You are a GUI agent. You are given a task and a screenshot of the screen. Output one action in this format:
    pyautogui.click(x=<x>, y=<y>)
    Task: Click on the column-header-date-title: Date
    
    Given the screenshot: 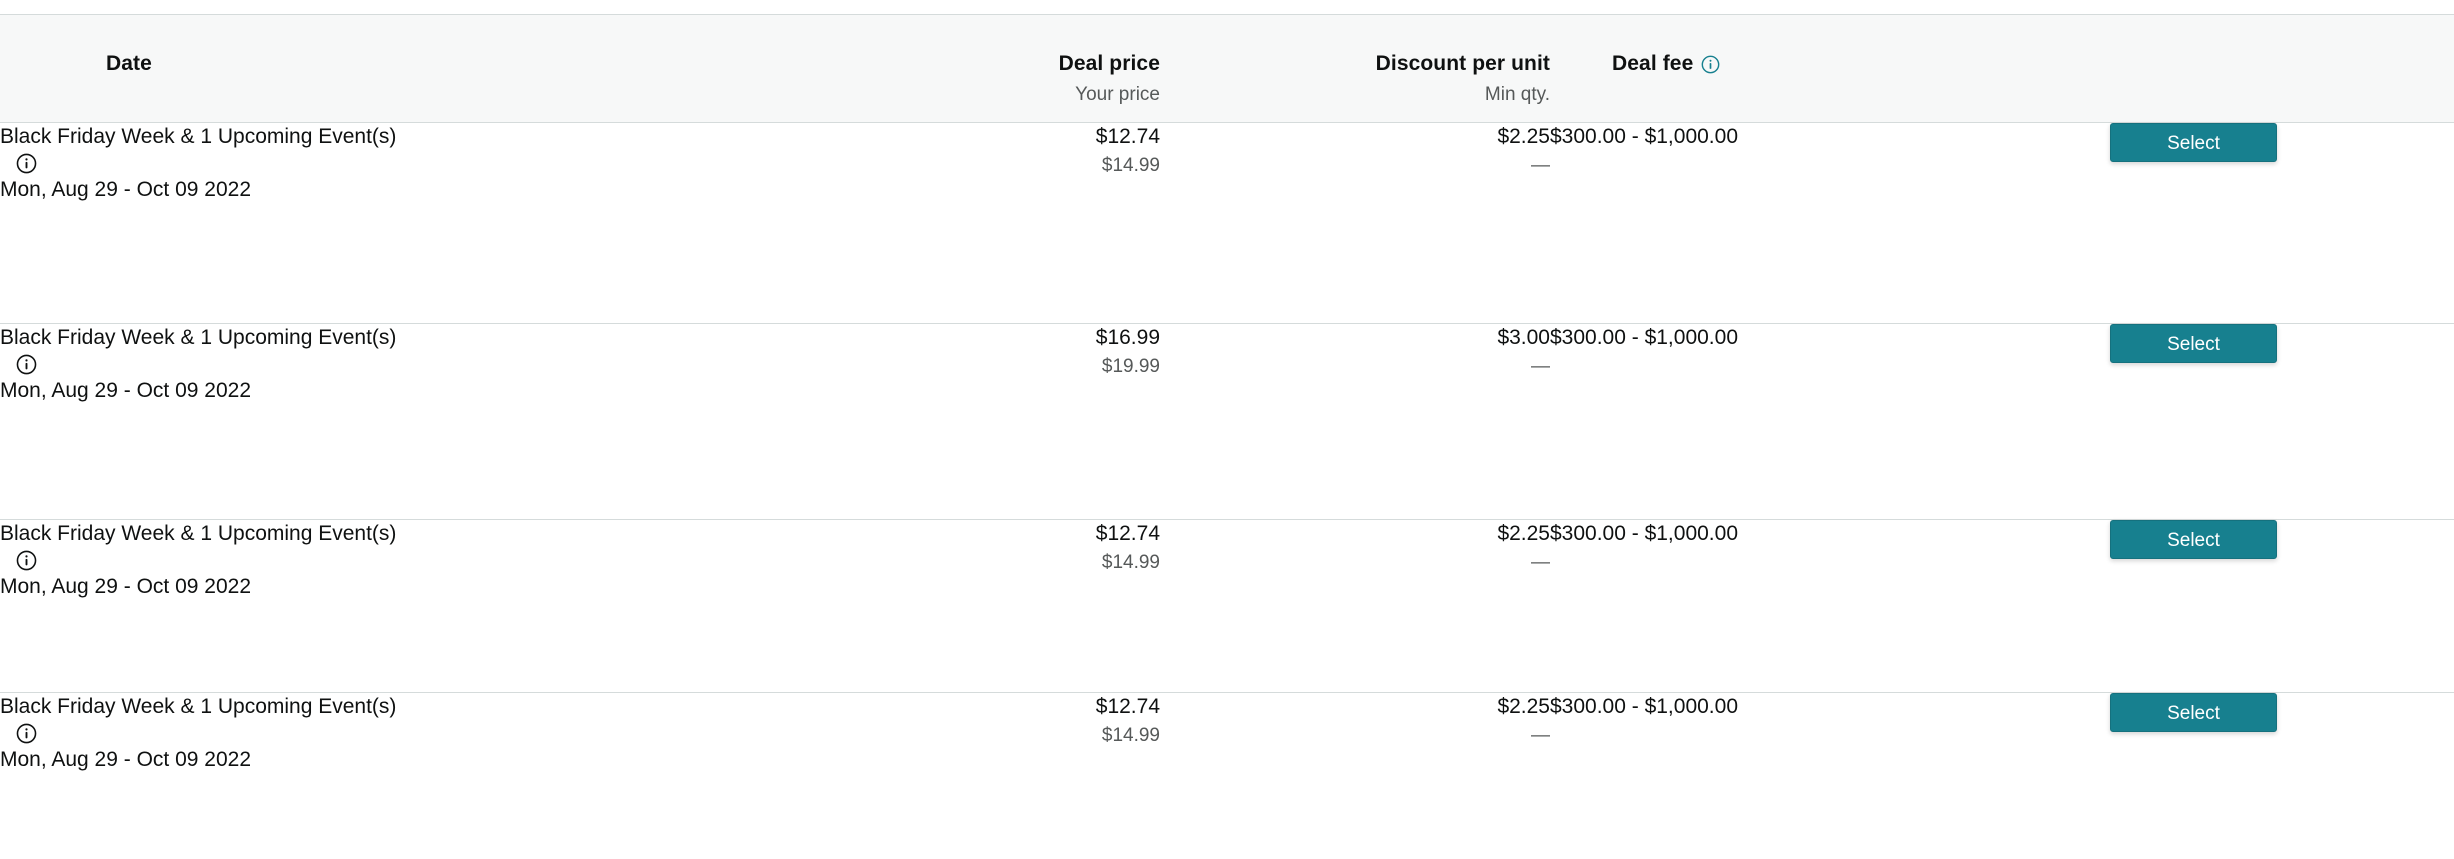 What is the action you would take?
    pyautogui.click(x=129, y=63)
    